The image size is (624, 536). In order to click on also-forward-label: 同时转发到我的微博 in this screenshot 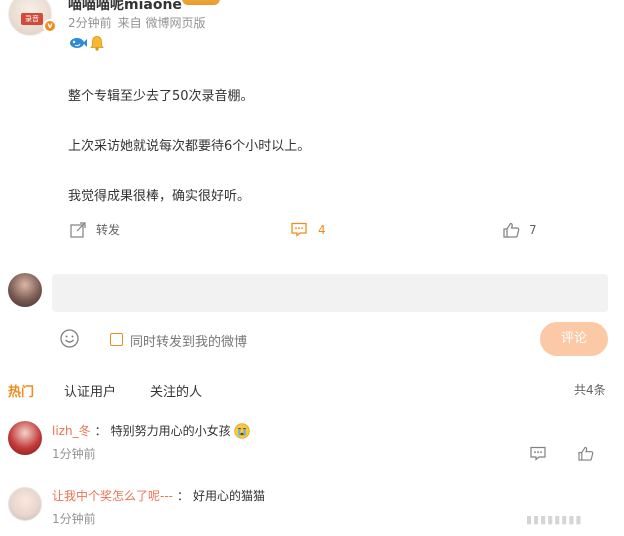, I will do `click(188, 340)`.